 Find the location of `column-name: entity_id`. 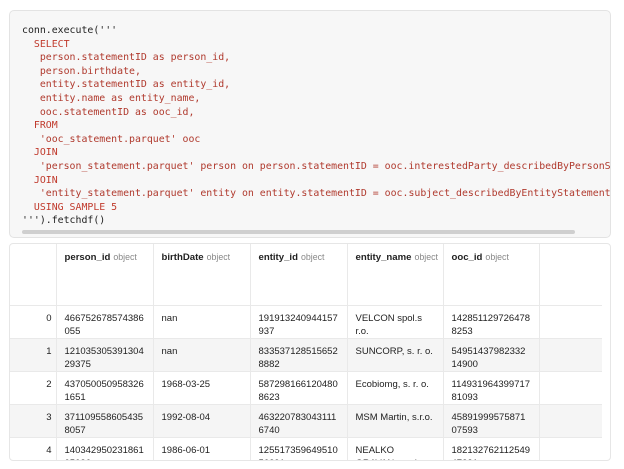

column-name: entity_id is located at coordinates (278, 257).